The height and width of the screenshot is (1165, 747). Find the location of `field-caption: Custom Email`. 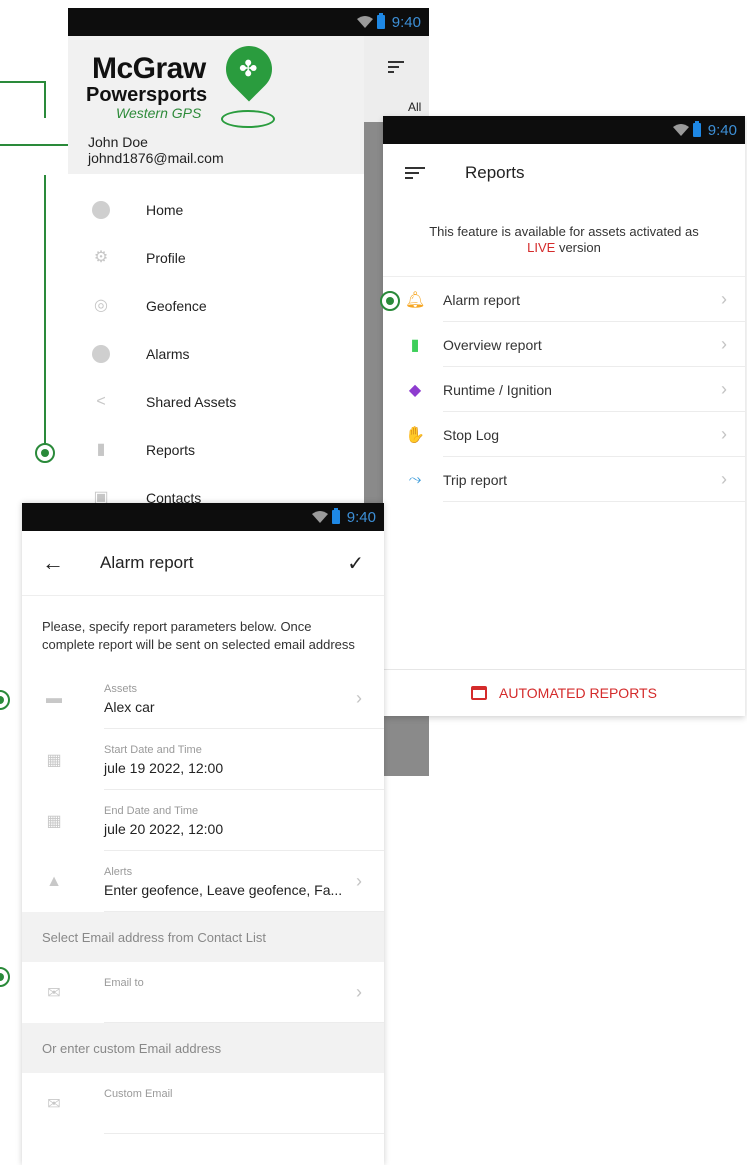

field-caption: Custom Email is located at coordinates (138, 1093).